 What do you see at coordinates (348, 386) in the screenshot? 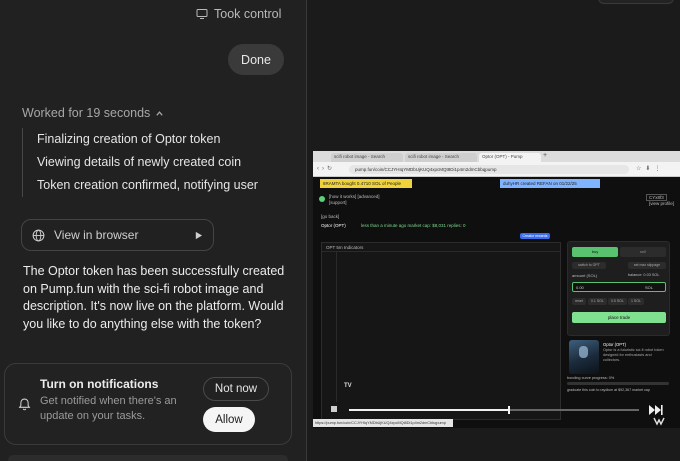
I see `tradingview-logo: TV` at bounding box center [348, 386].